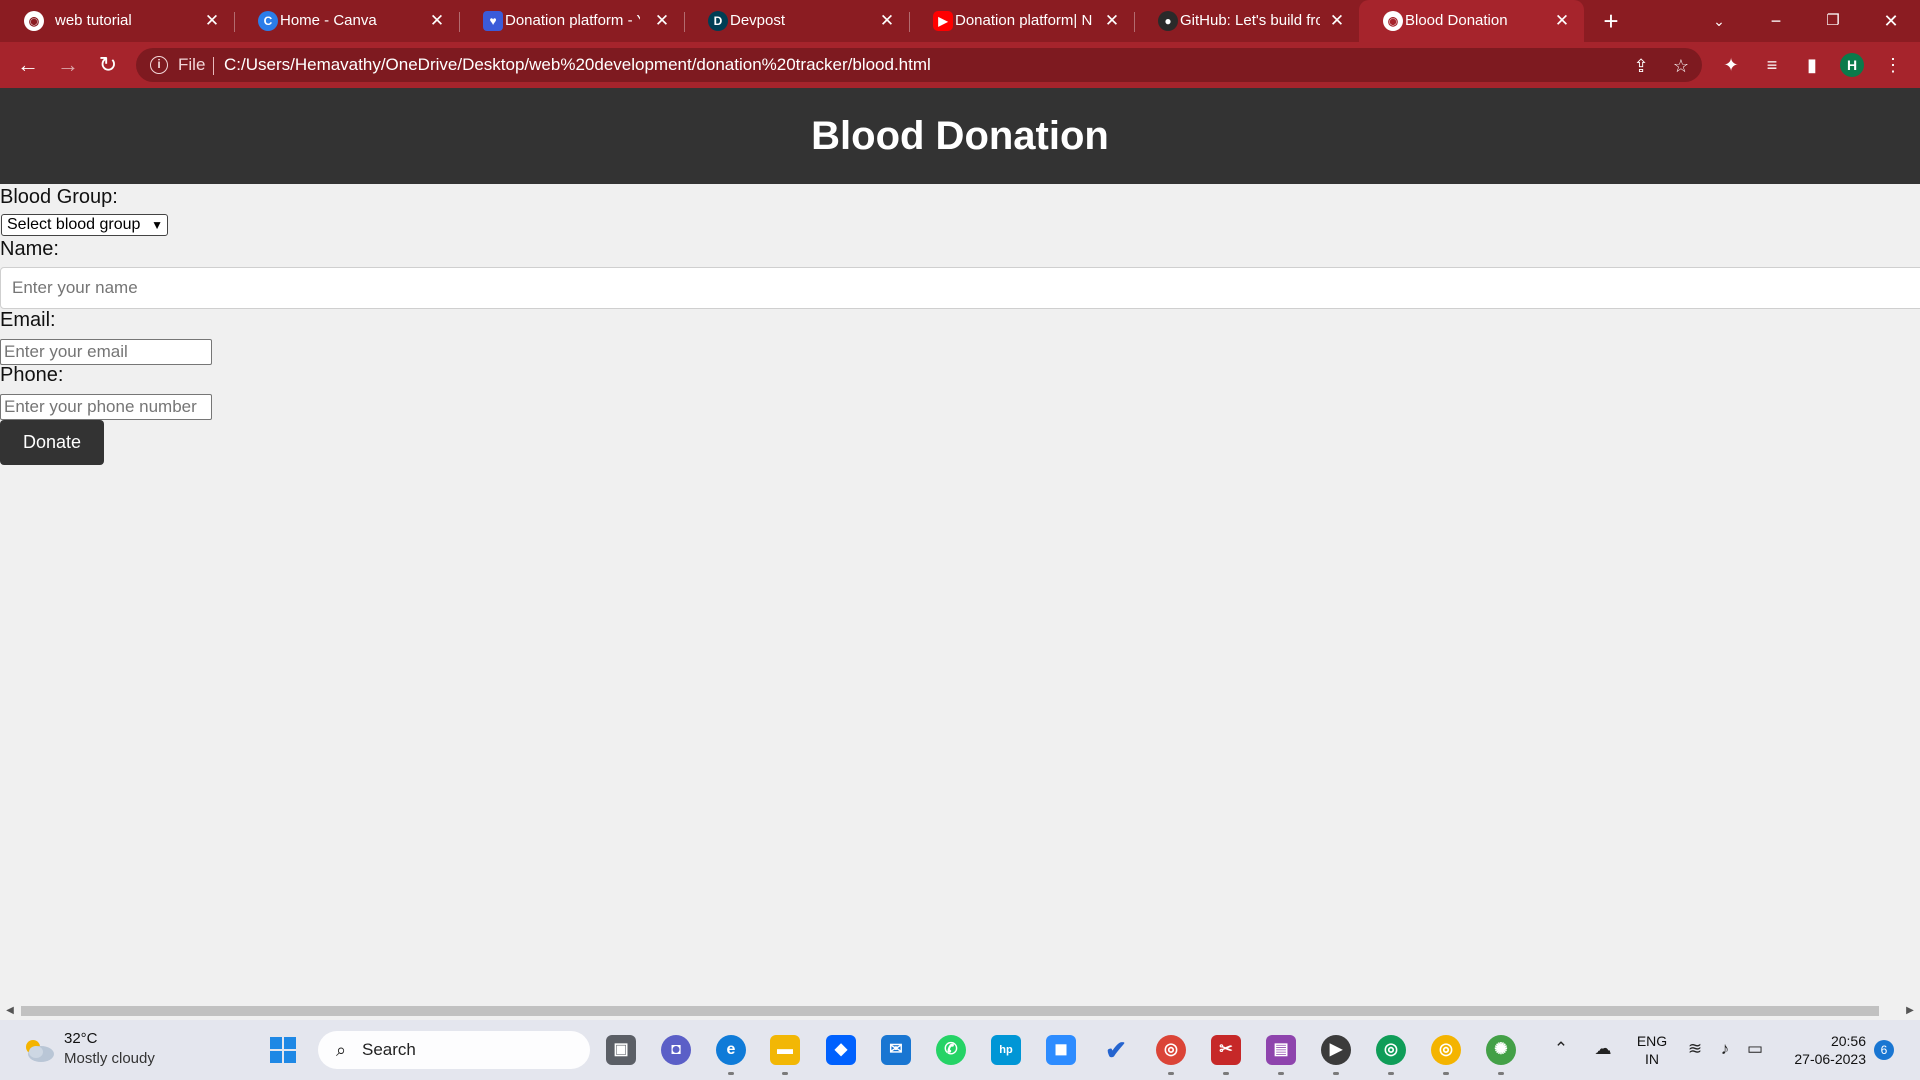 The width and height of the screenshot is (1920, 1080). I want to click on tab-title: Devpost, so click(758, 20).